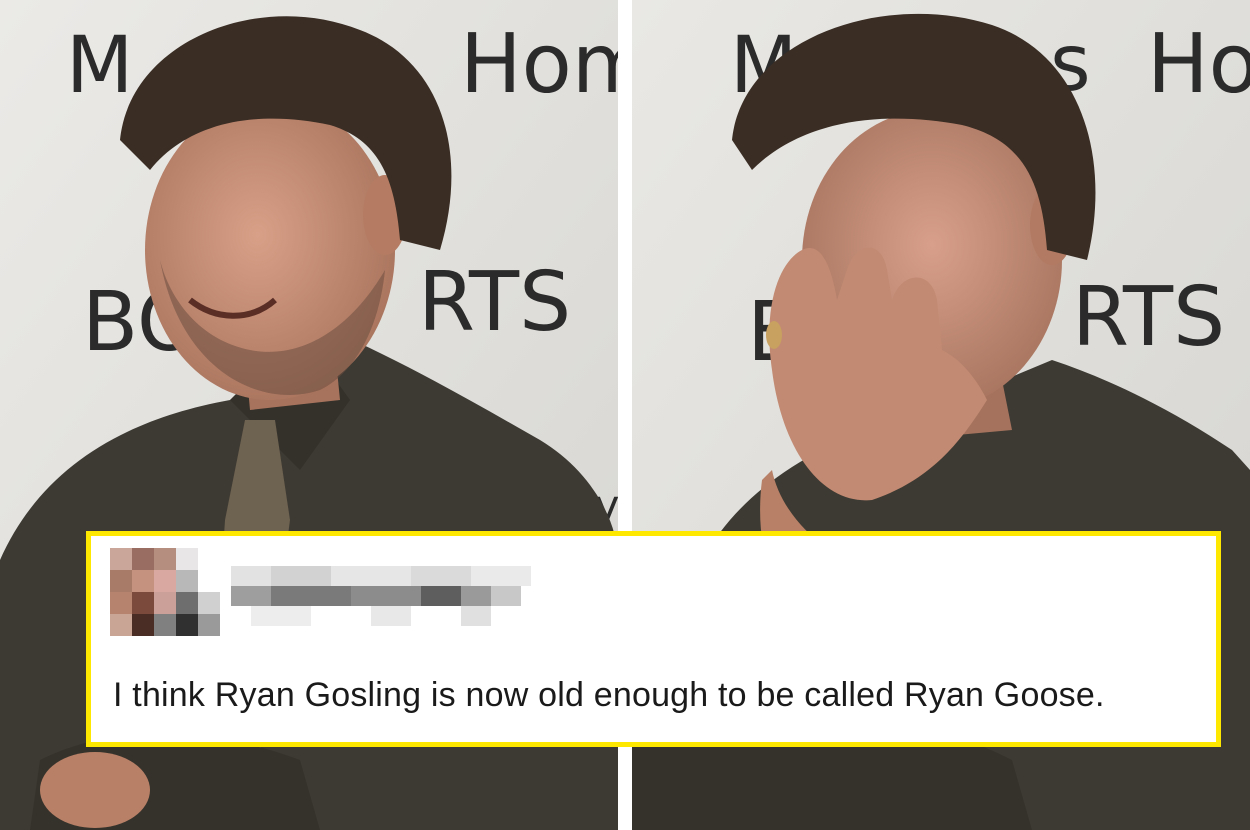  Describe the element at coordinates (381, 596) in the screenshot. I see `username-pixelated` at that location.